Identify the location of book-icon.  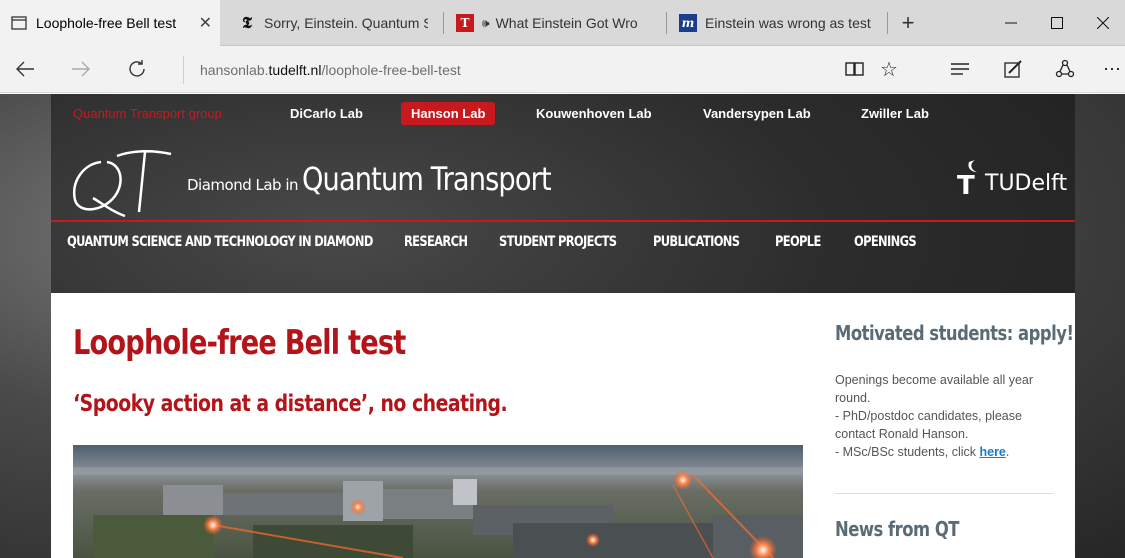
(854, 69).